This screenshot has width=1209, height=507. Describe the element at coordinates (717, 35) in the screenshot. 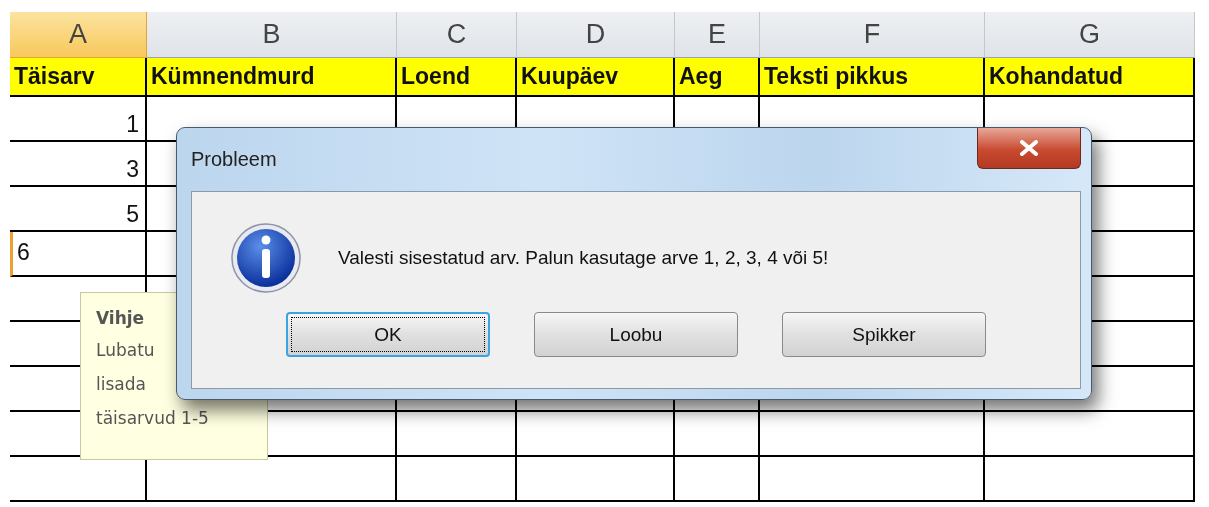

I see `column-header: E` at that location.